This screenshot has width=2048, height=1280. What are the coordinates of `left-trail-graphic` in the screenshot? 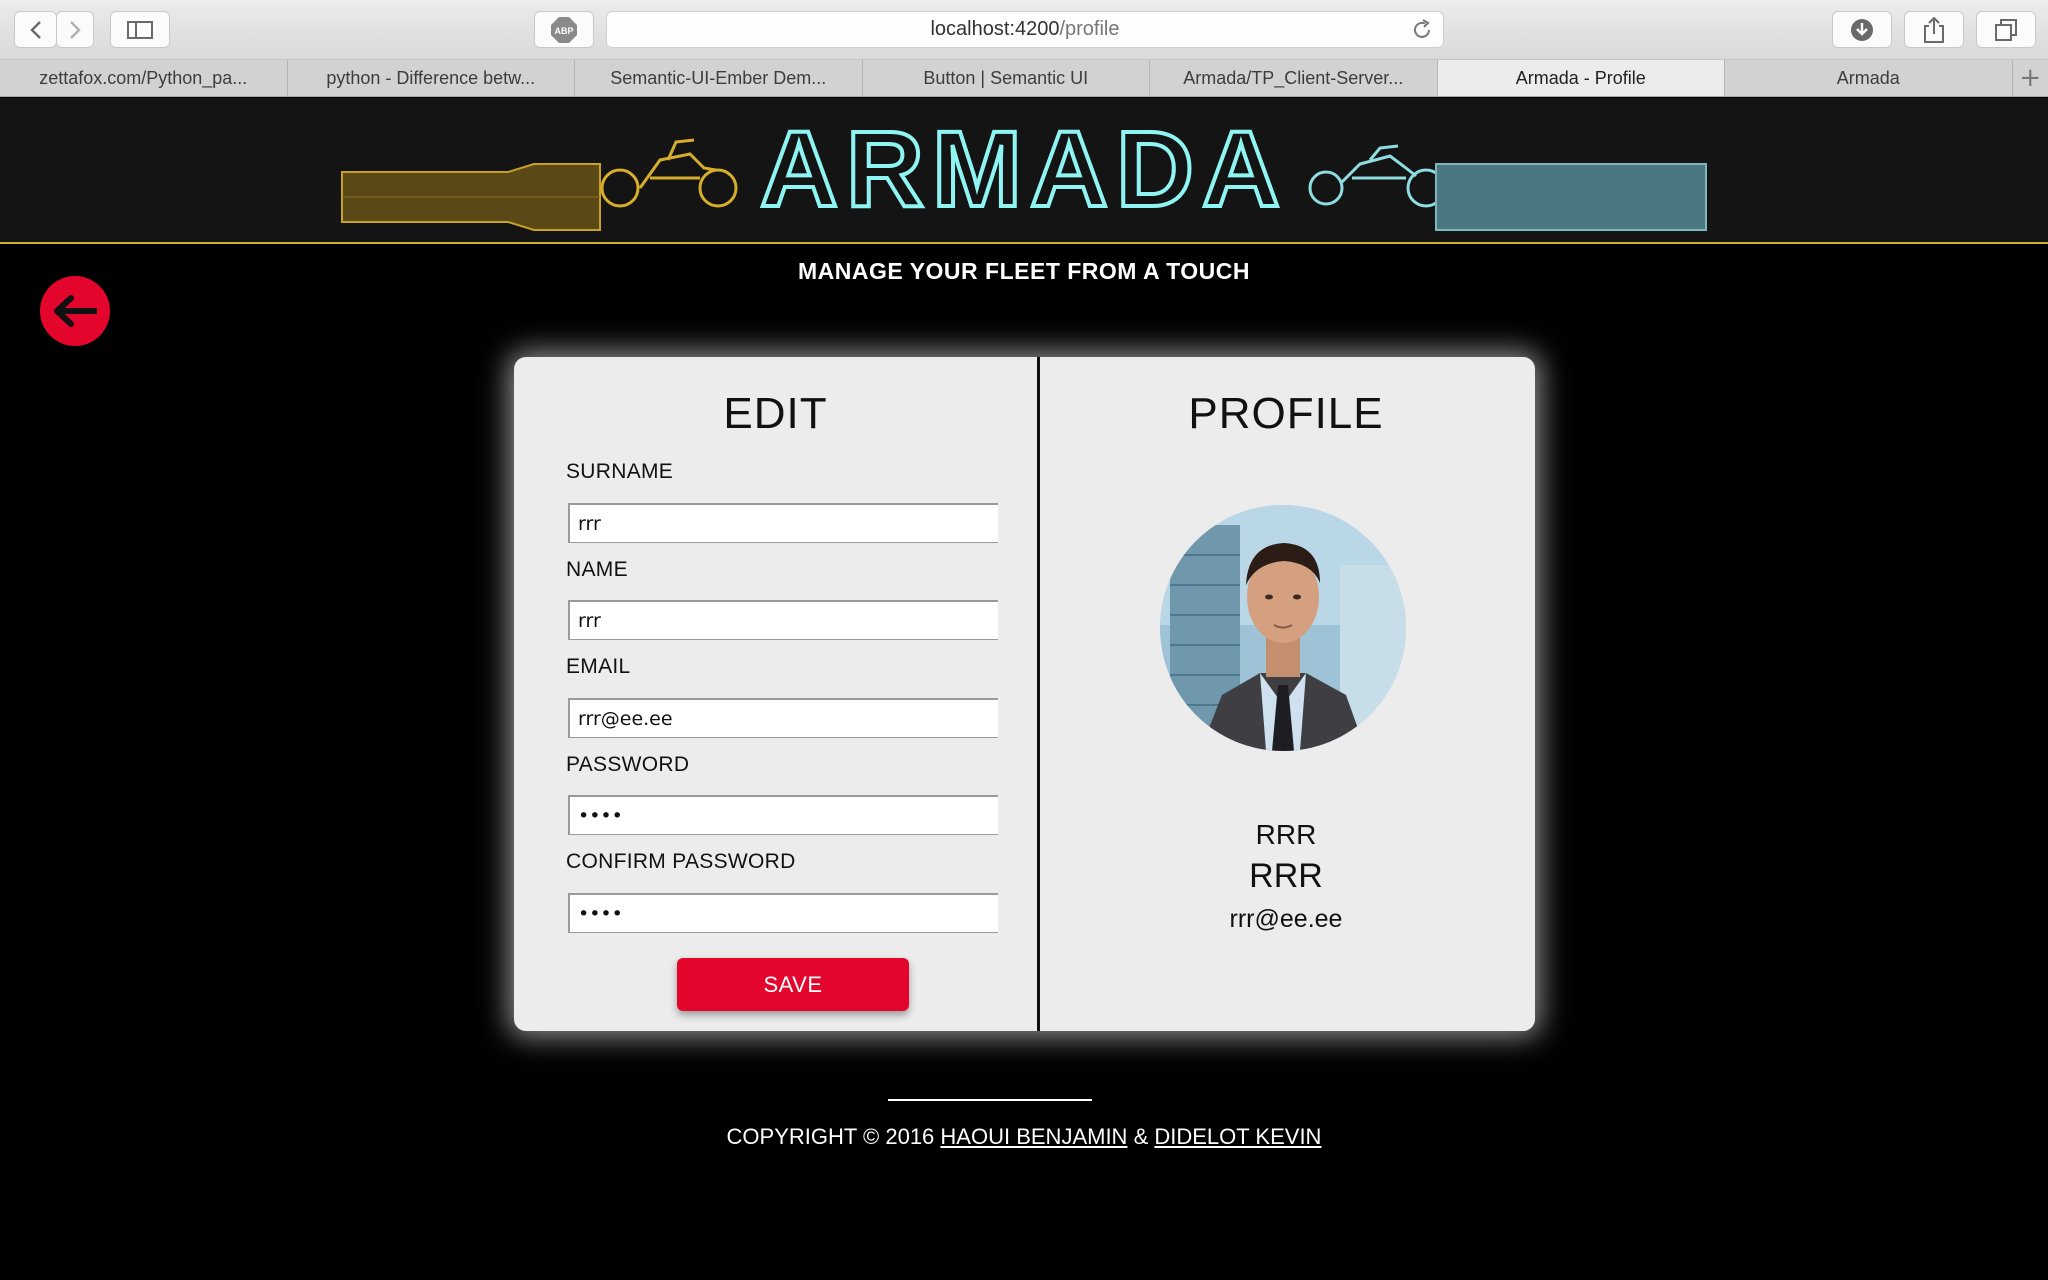 It's located at (471, 197).